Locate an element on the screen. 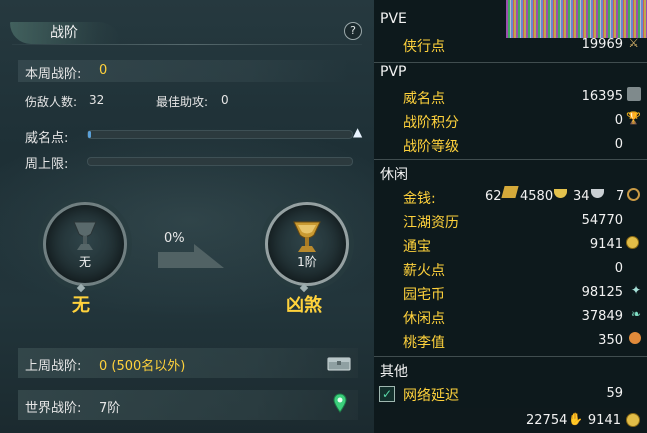 The height and width of the screenshot is (433, 647). stat-value-tongbao: 9141 is located at coordinates (606, 244).